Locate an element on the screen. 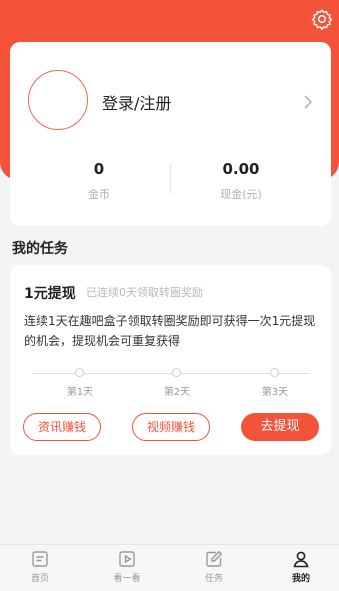 The width and height of the screenshot is (339, 591). tab-home: 首页 is located at coordinates (40, 566).